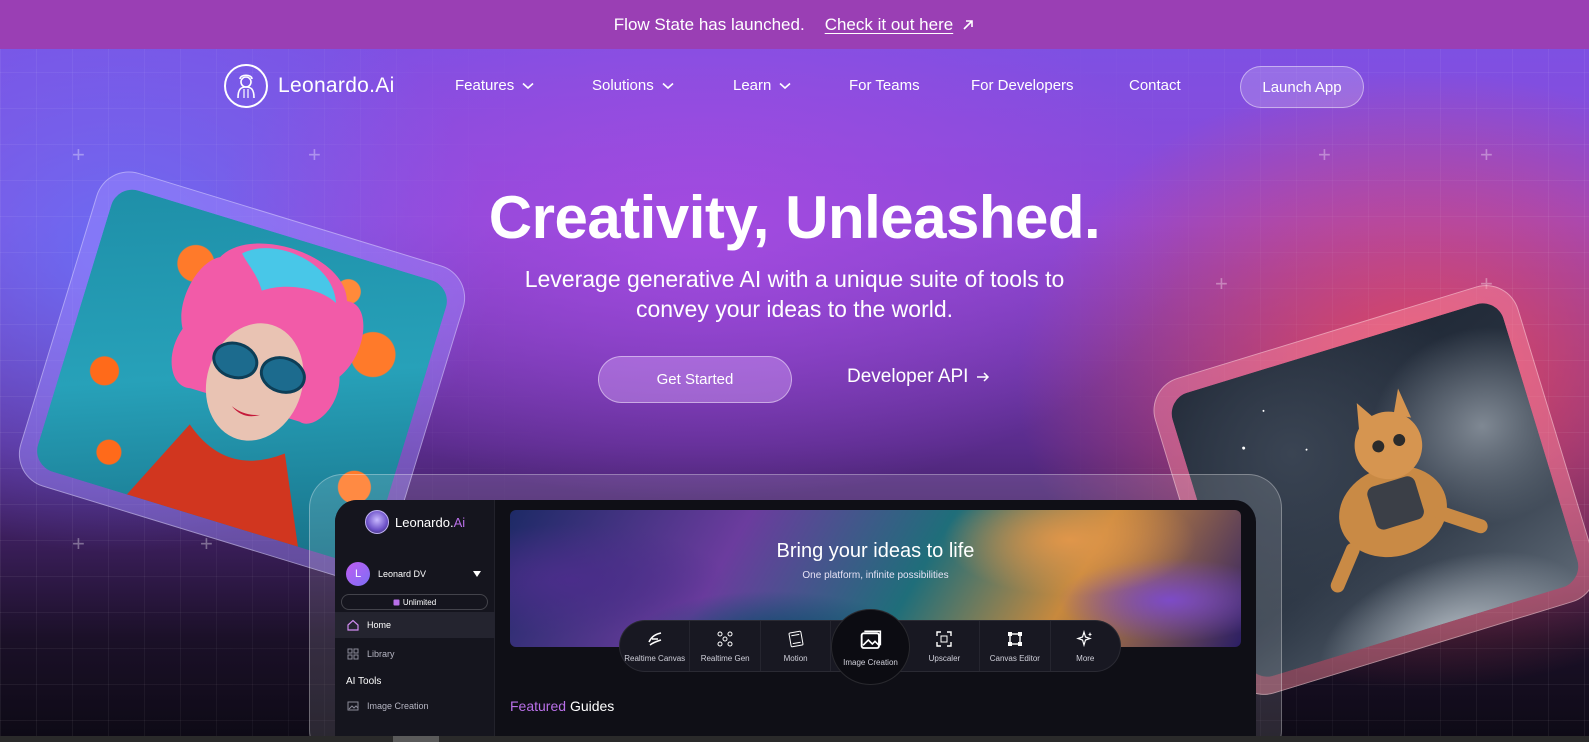 Image resolution: width=1589 pixels, height=742 pixels. What do you see at coordinates (795, 658) in the screenshot?
I see `tool-label: Motion` at bounding box center [795, 658].